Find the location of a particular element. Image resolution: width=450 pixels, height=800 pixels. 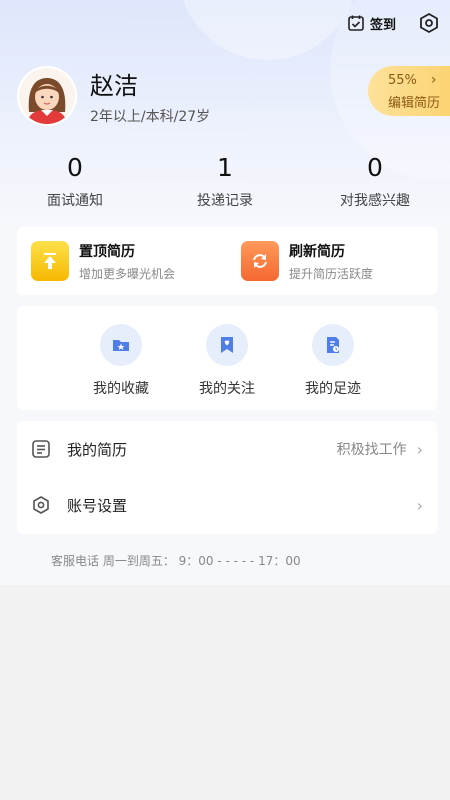

calendar-check-icon is located at coordinates (356, 23).